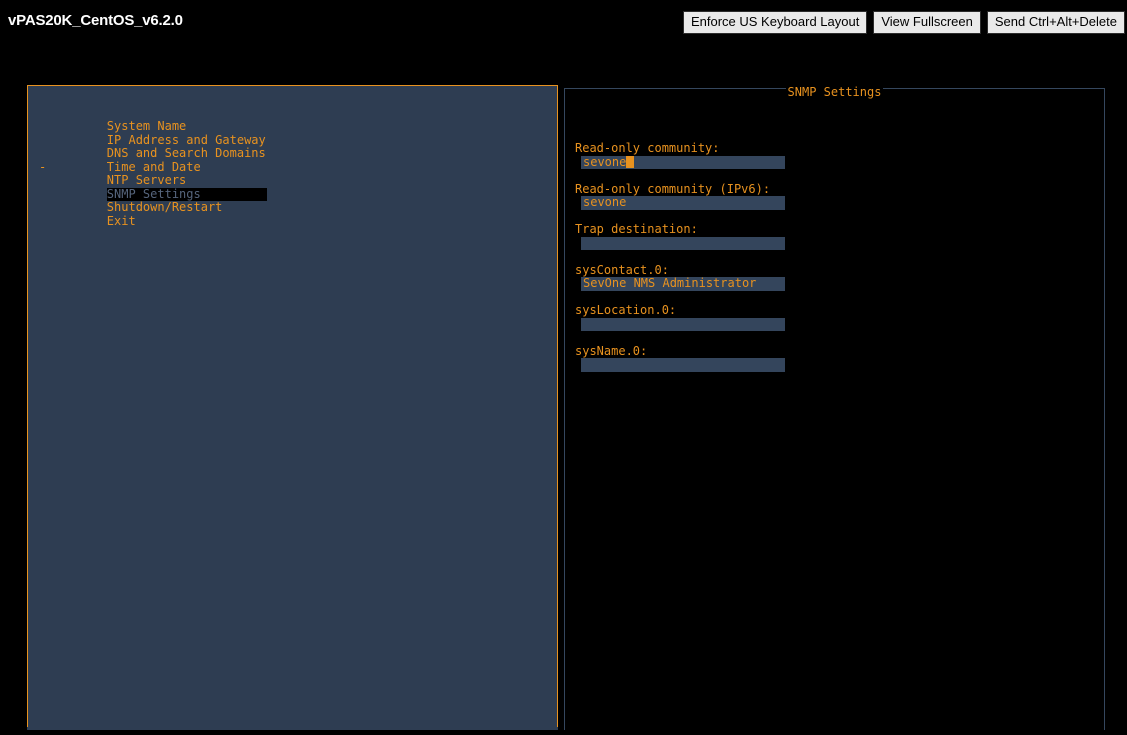 The width and height of the screenshot is (1127, 735). Describe the element at coordinates (563, 732) in the screenshot. I see `cut-off-terminal-row` at that location.